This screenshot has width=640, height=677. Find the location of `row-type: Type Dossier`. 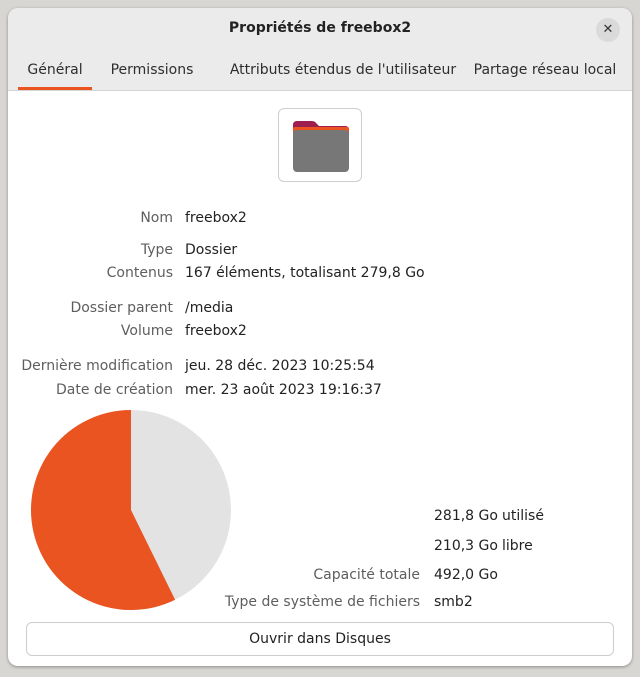

row-type: Type Dossier is located at coordinates (320, 252).